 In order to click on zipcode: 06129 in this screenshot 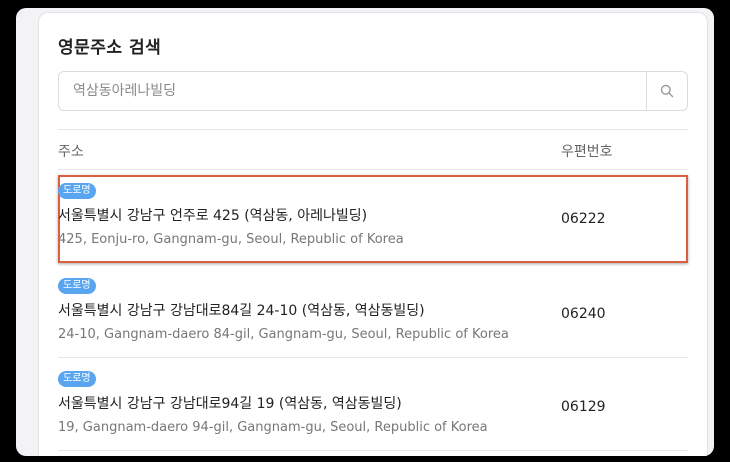, I will do `click(583, 407)`.